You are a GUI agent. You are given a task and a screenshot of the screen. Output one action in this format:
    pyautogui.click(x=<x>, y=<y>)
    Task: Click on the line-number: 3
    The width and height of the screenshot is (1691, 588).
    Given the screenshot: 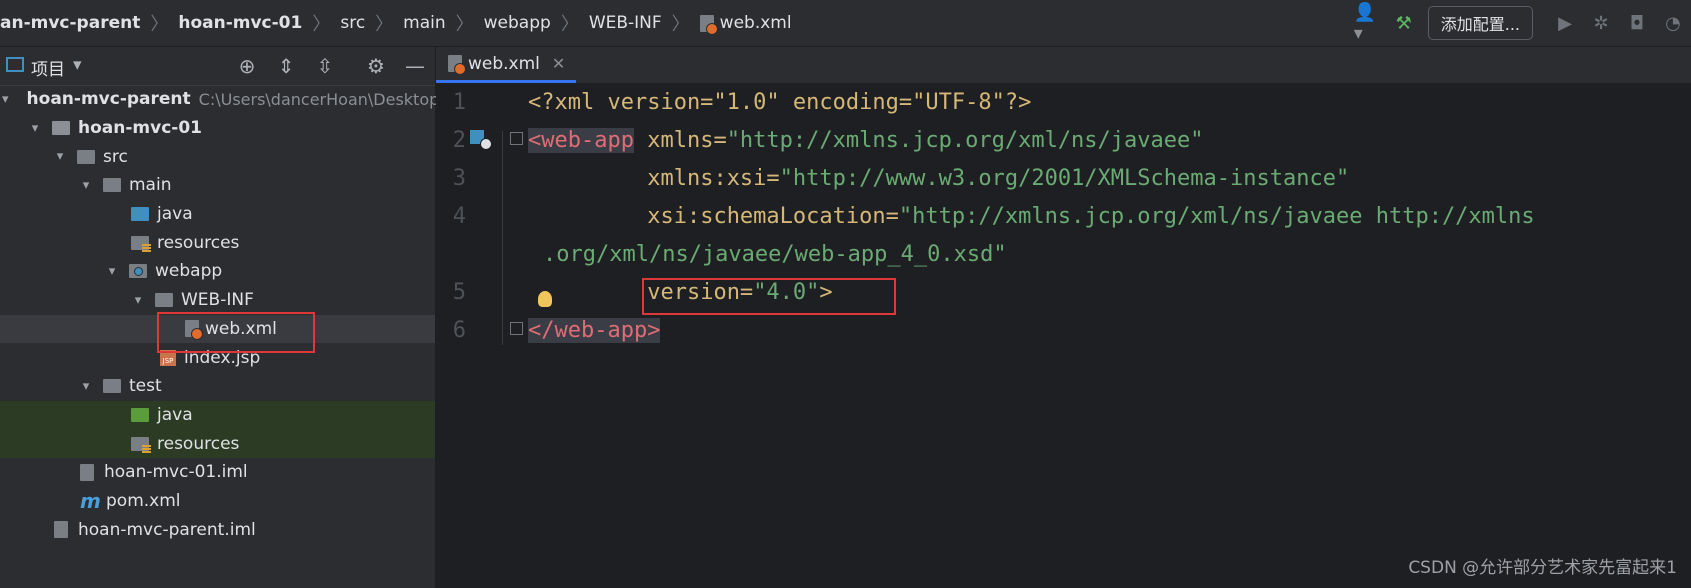 What is the action you would take?
    pyautogui.click(x=459, y=178)
    